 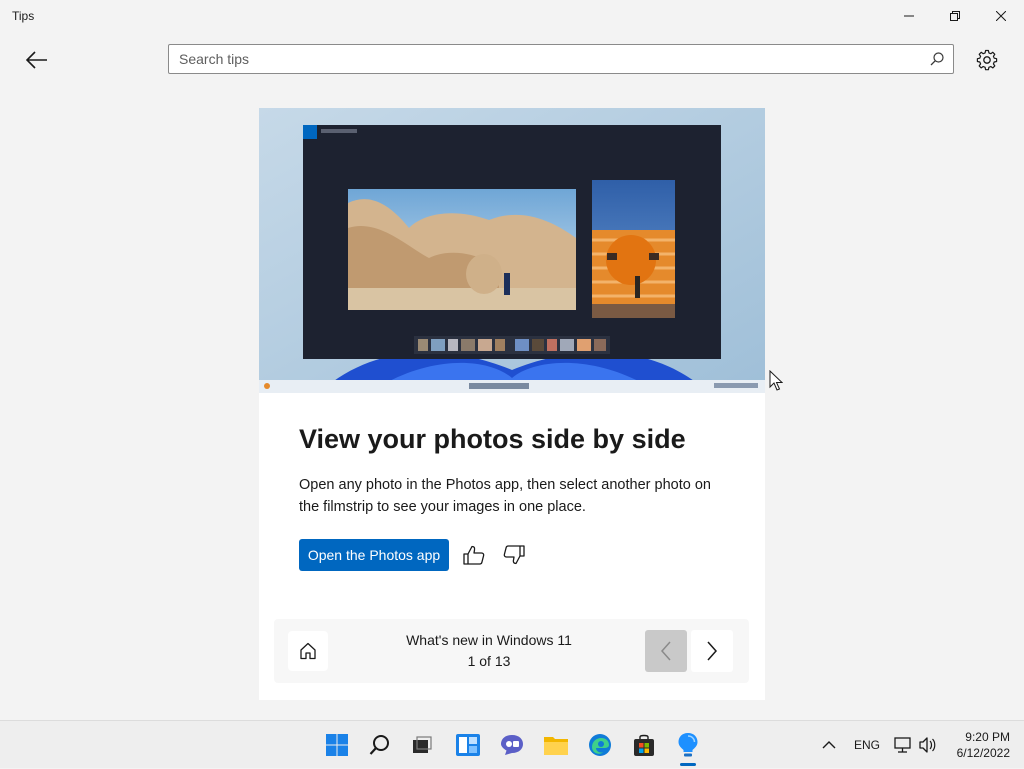 I want to click on gear-icon, so click(x=987, y=60).